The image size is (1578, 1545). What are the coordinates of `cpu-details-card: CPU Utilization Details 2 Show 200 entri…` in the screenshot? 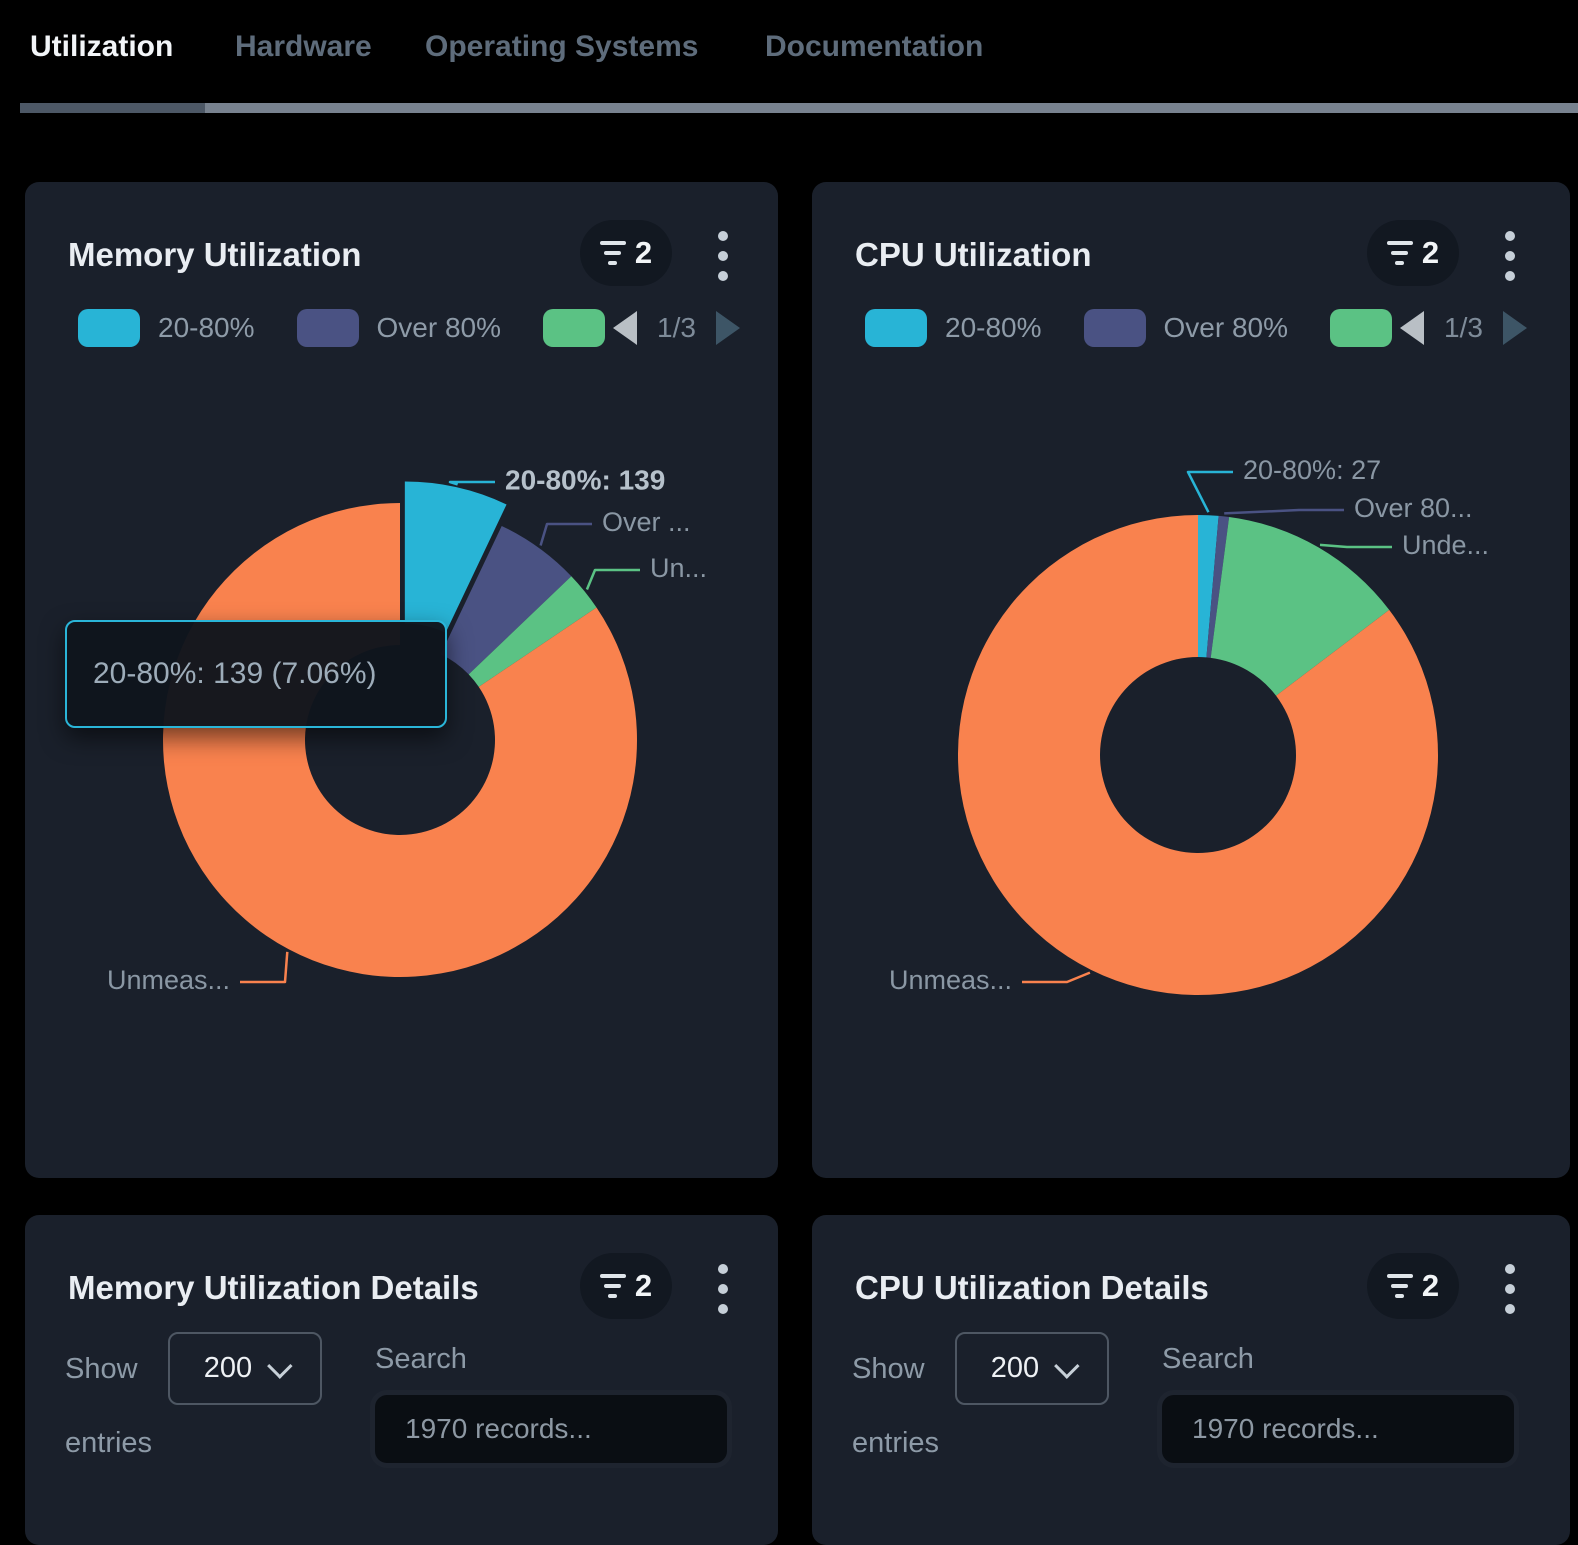 It's located at (1191, 1380).